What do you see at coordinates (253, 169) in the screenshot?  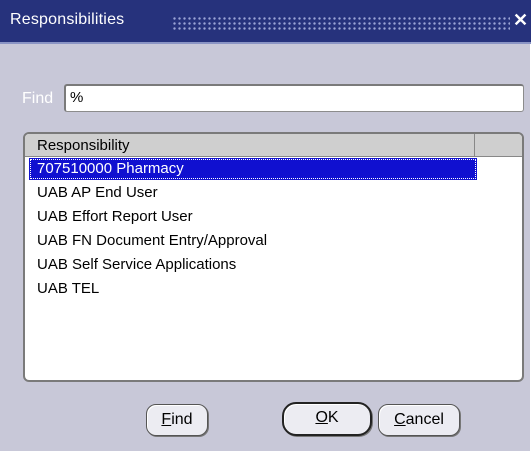 I see `list-item-selected: 707510000 Pharmacy` at bounding box center [253, 169].